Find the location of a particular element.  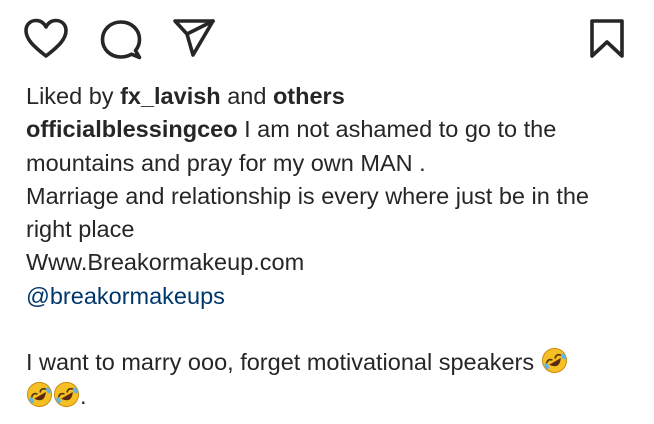

caption-mention-link: @breakormakeups is located at coordinates (331, 296).